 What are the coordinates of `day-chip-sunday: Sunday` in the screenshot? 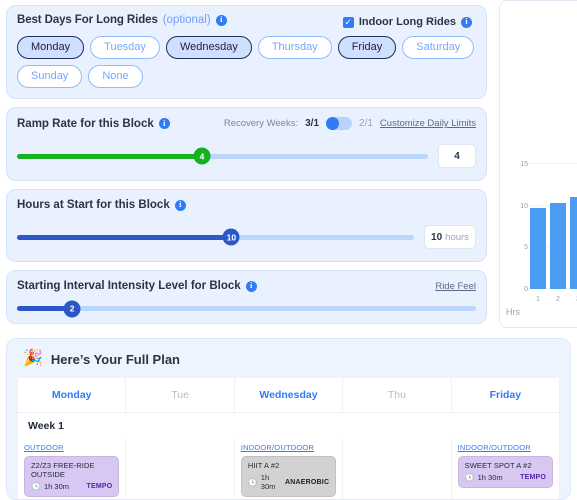 It's located at (50, 77).